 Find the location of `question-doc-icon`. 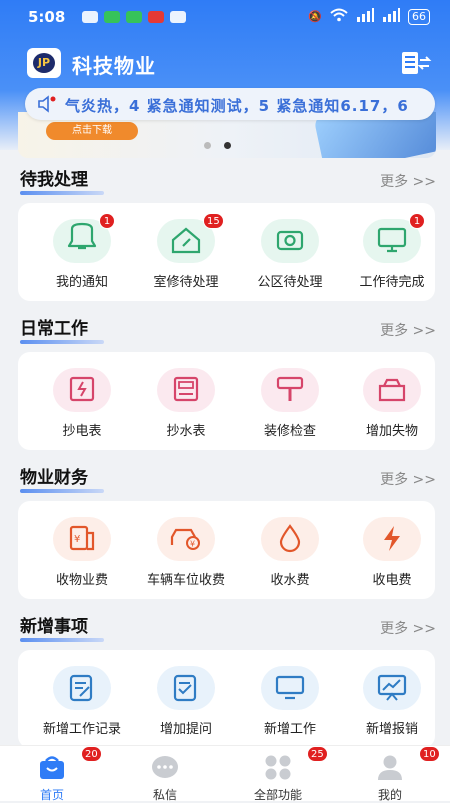

question-doc-icon is located at coordinates (186, 688).